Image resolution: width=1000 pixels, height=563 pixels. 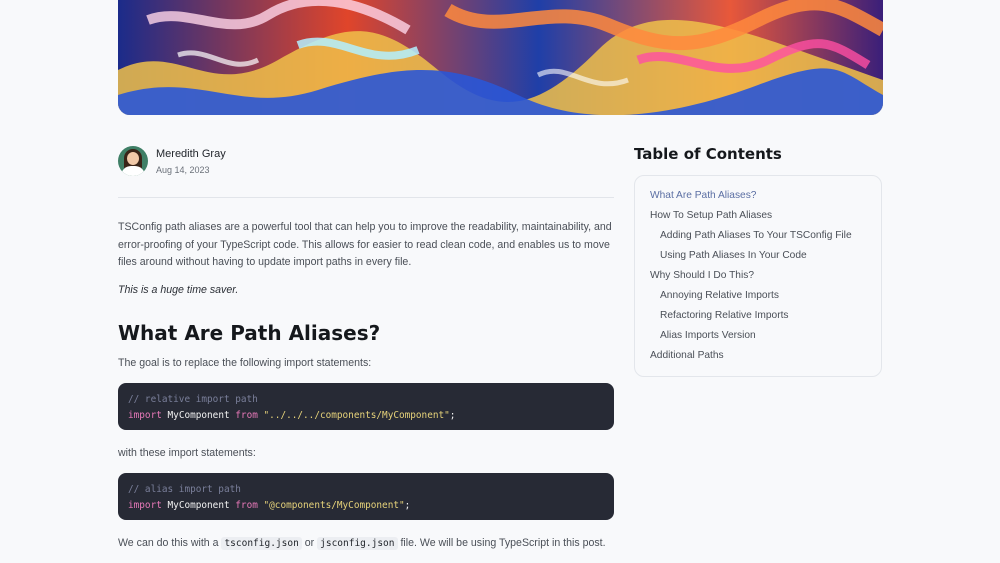 What do you see at coordinates (249, 333) in the screenshot?
I see `section-heading: What Are Path Aliases?` at bounding box center [249, 333].